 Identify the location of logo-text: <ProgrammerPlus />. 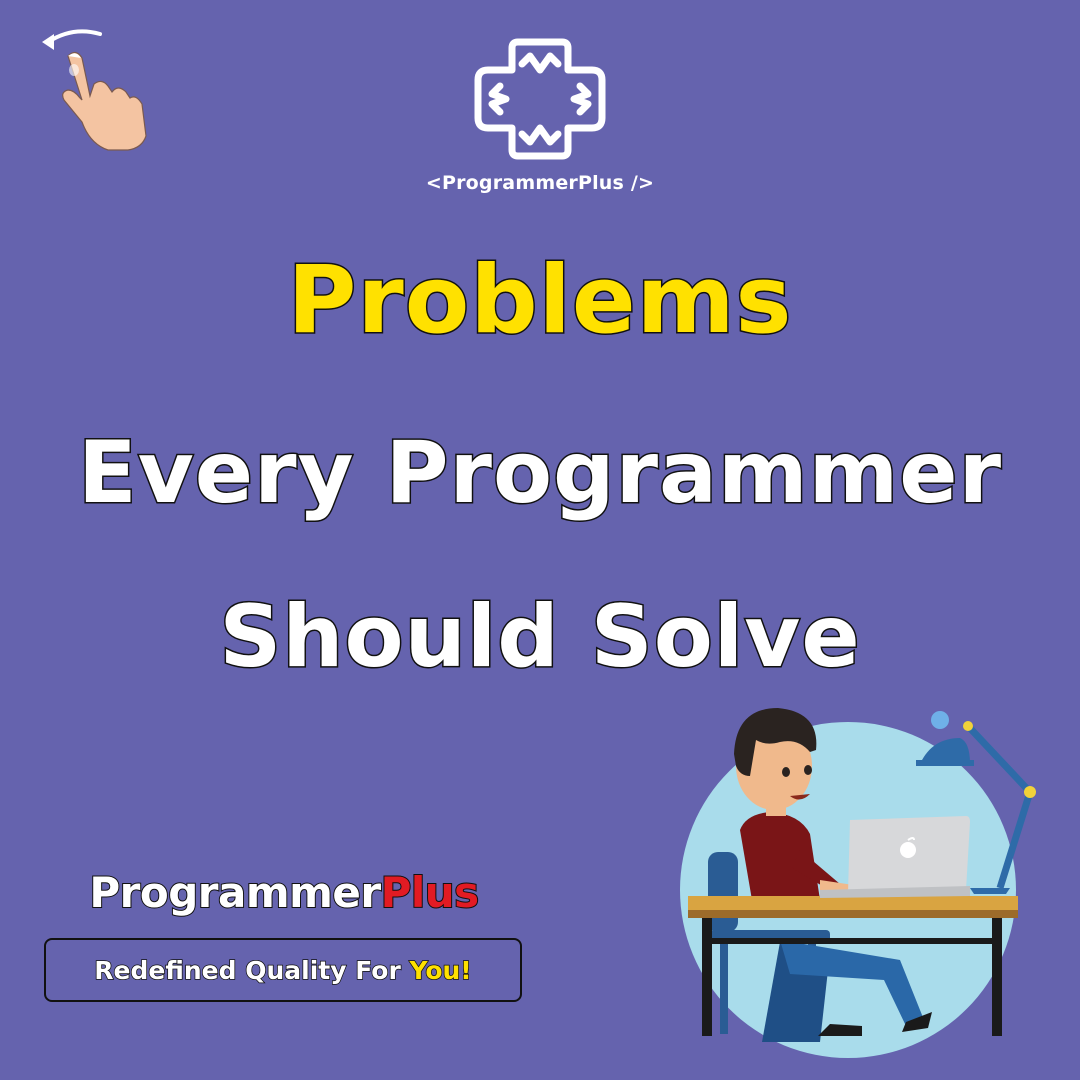
(540, 183).